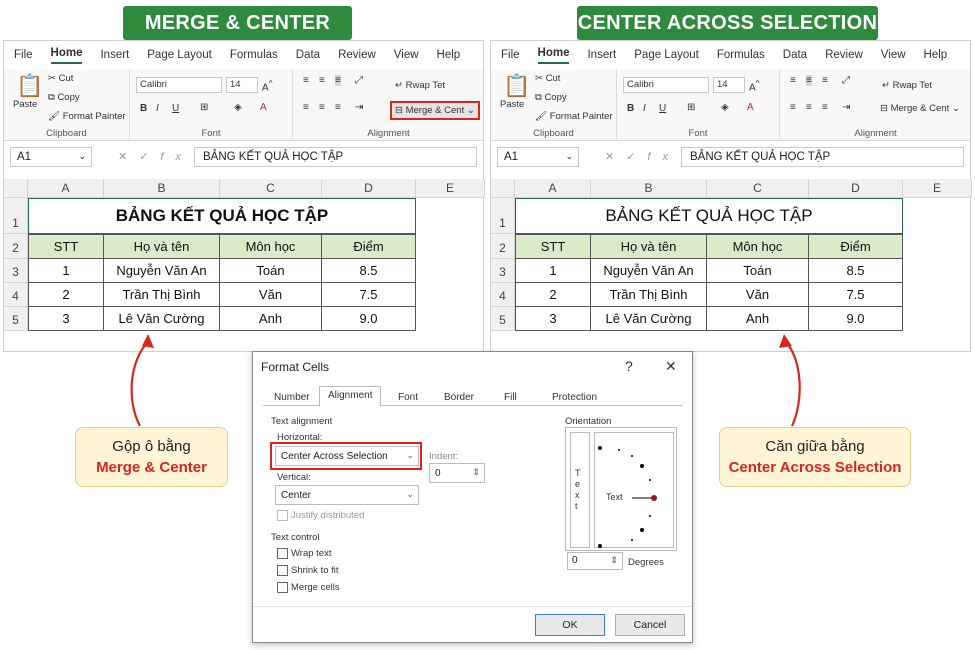 The height and width of the screenshot is (650, 975). Describe the element at coordinates (66, 55) in the screenshot. I see `tab-home: Home` at that location.